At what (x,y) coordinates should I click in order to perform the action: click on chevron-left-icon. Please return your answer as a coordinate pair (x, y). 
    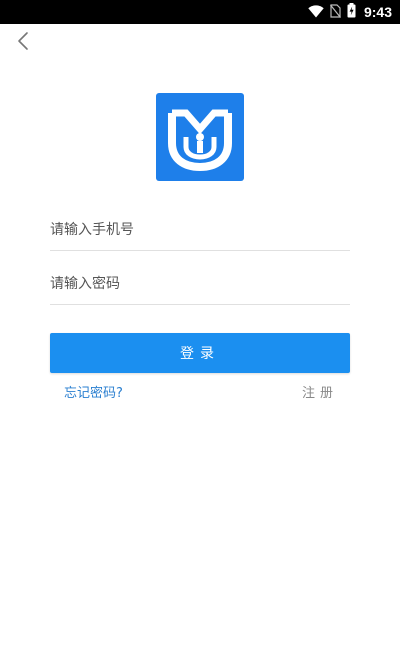
    Looking at the image, I should click on (23, 43).